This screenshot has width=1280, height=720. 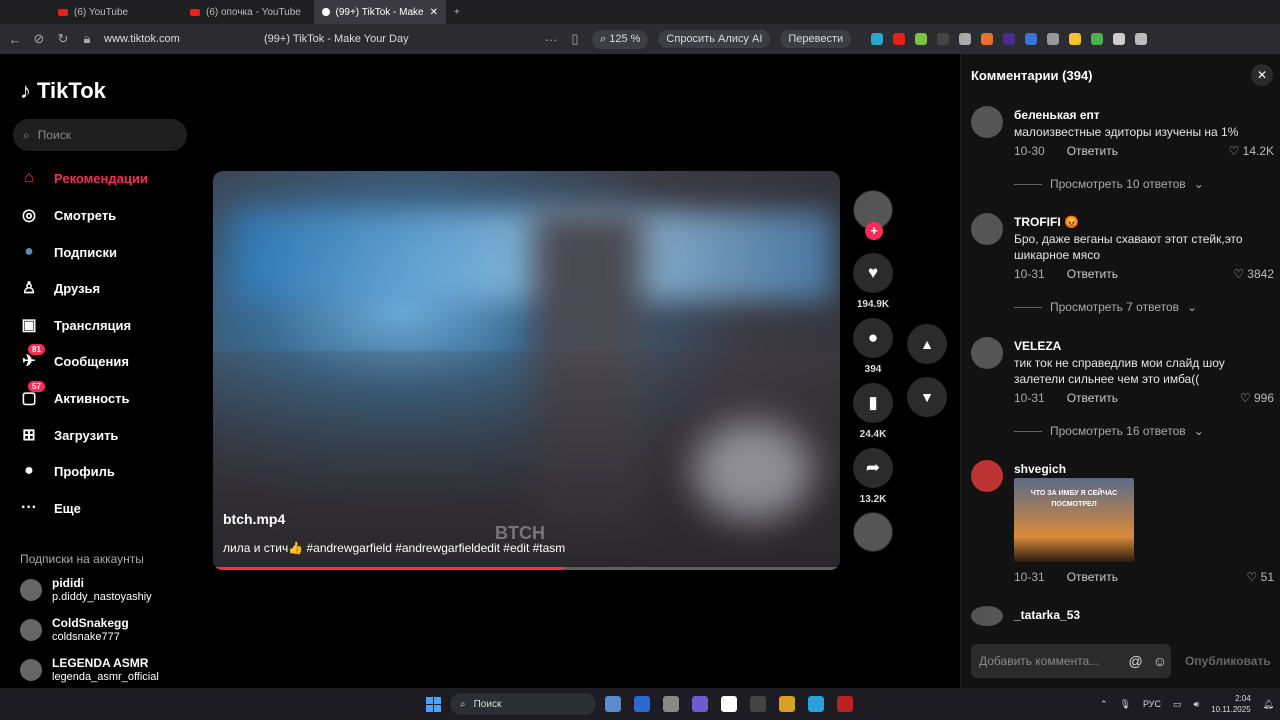 I want to click on close-tab-icon: ✕, so click(x=434, y=12).